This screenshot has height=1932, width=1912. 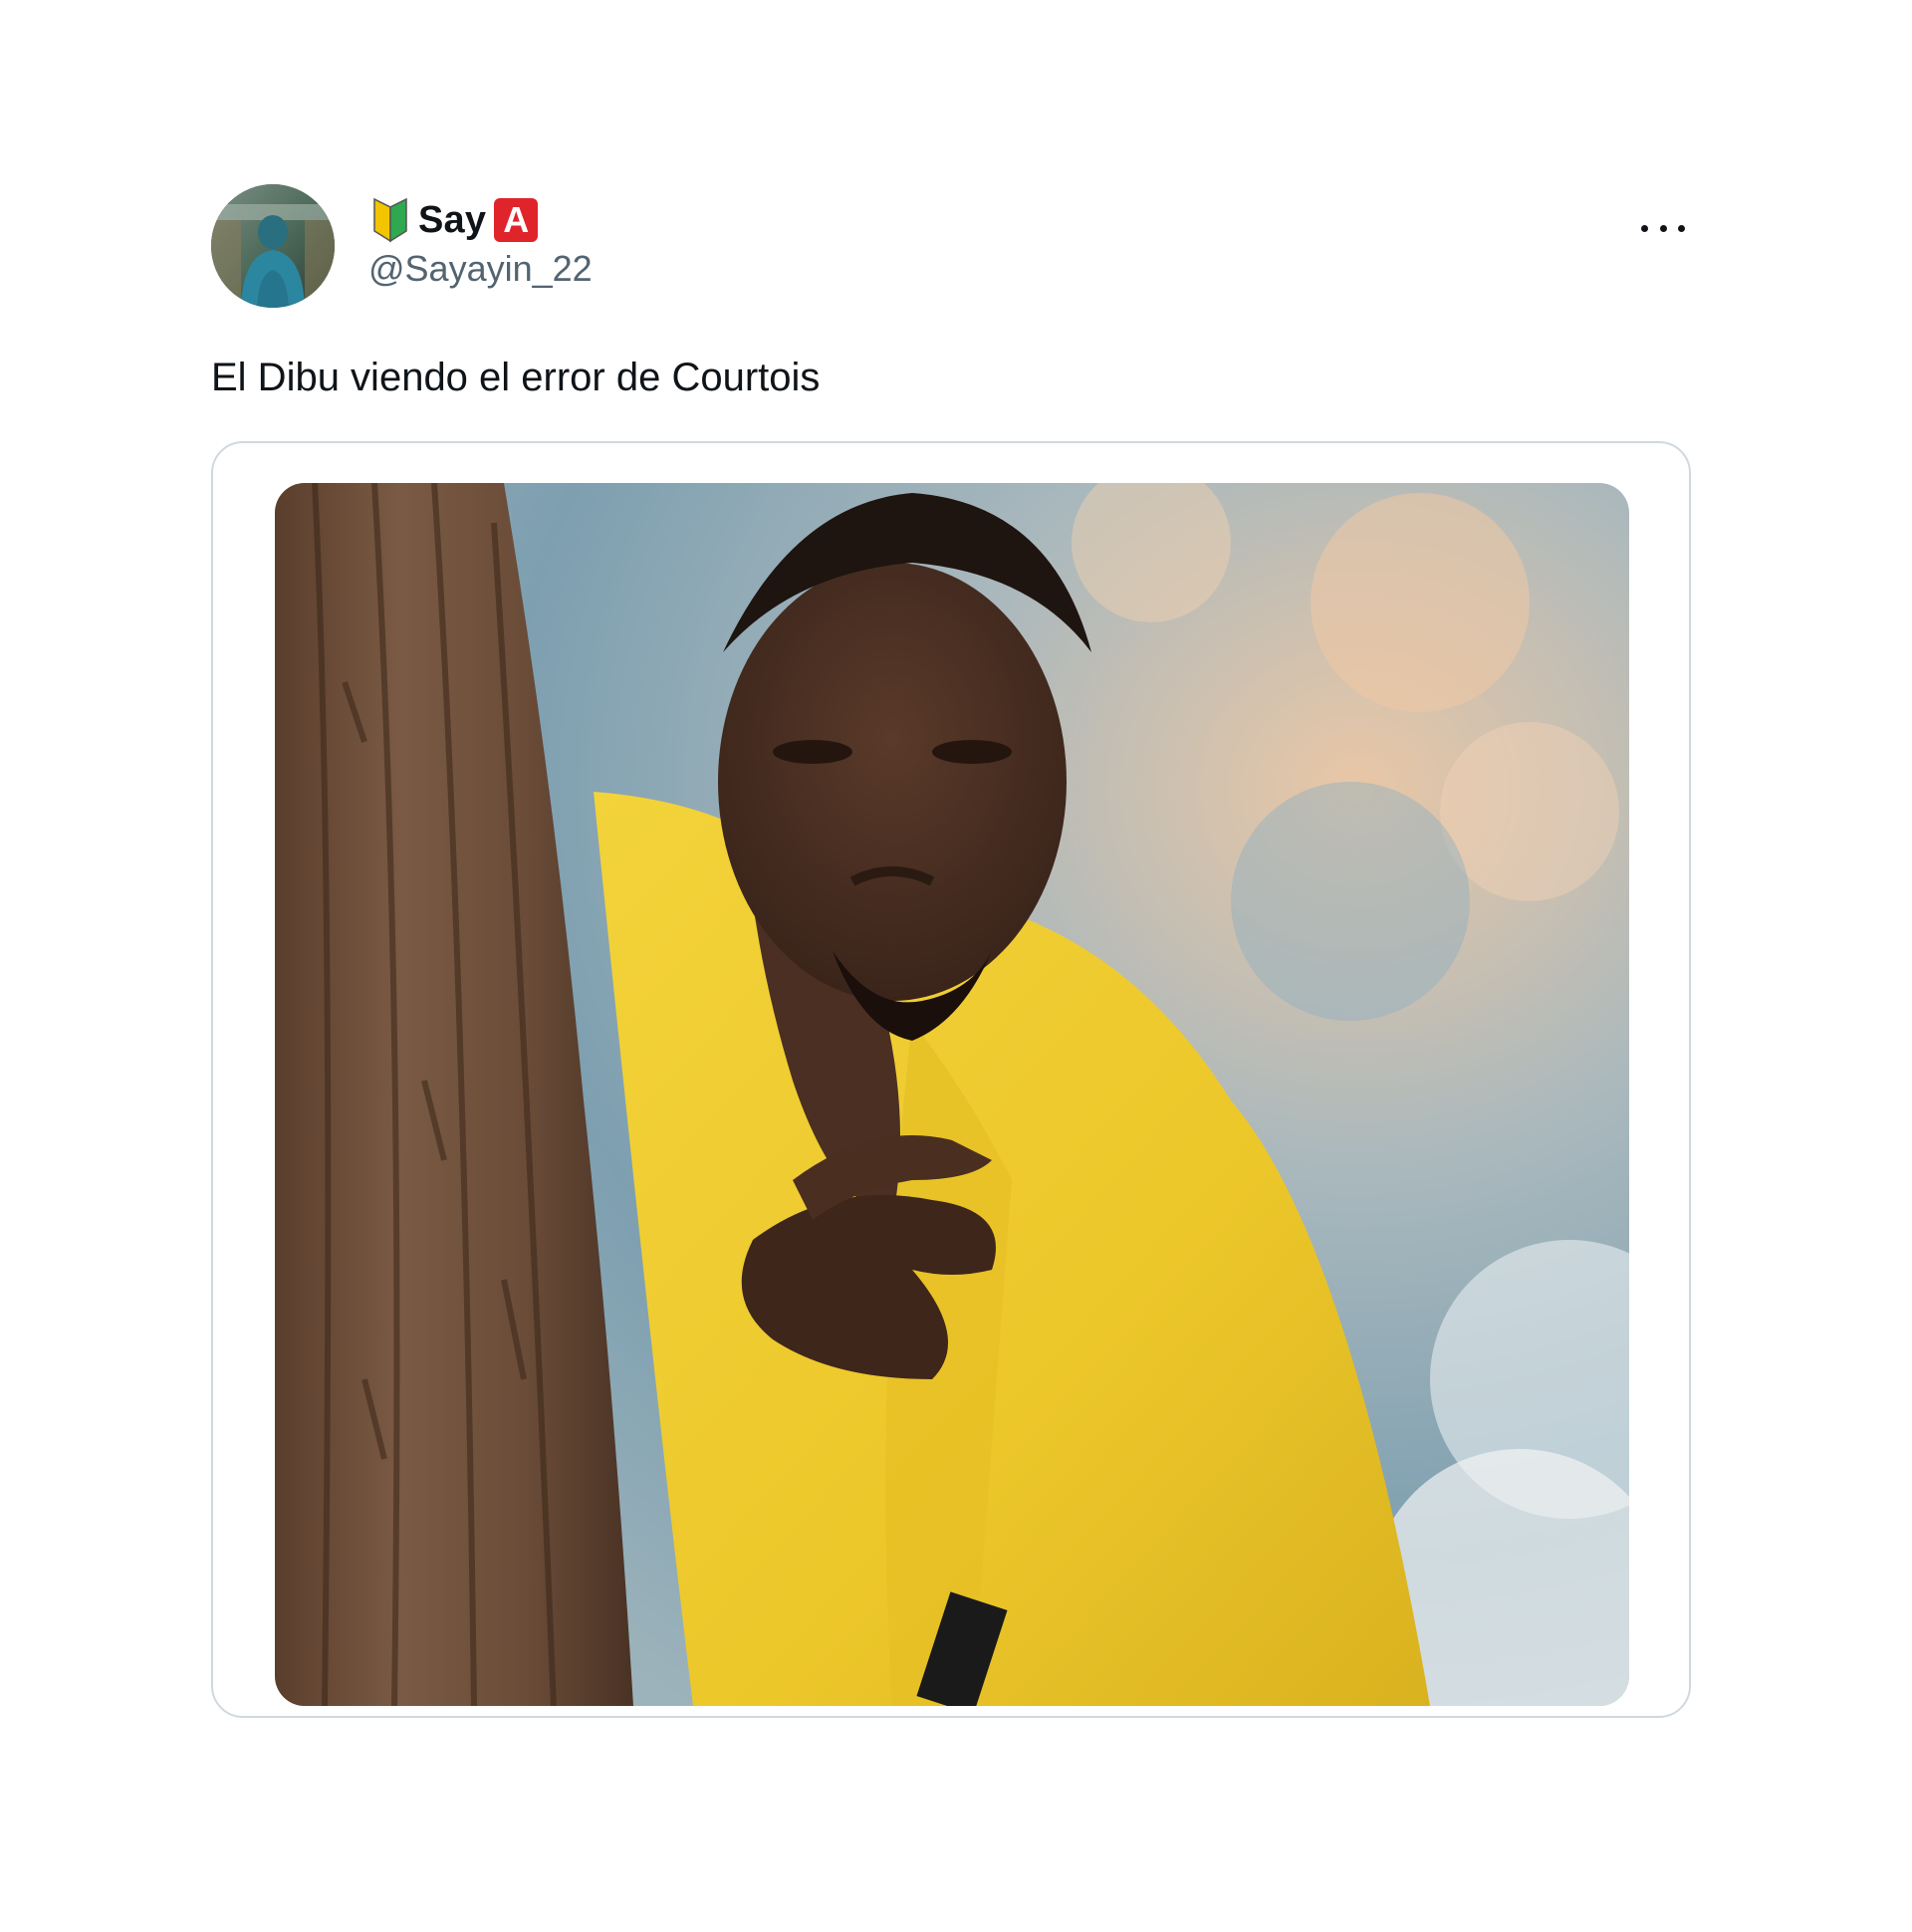 I want to click on name-badge: A, so click(x=516, y=220).